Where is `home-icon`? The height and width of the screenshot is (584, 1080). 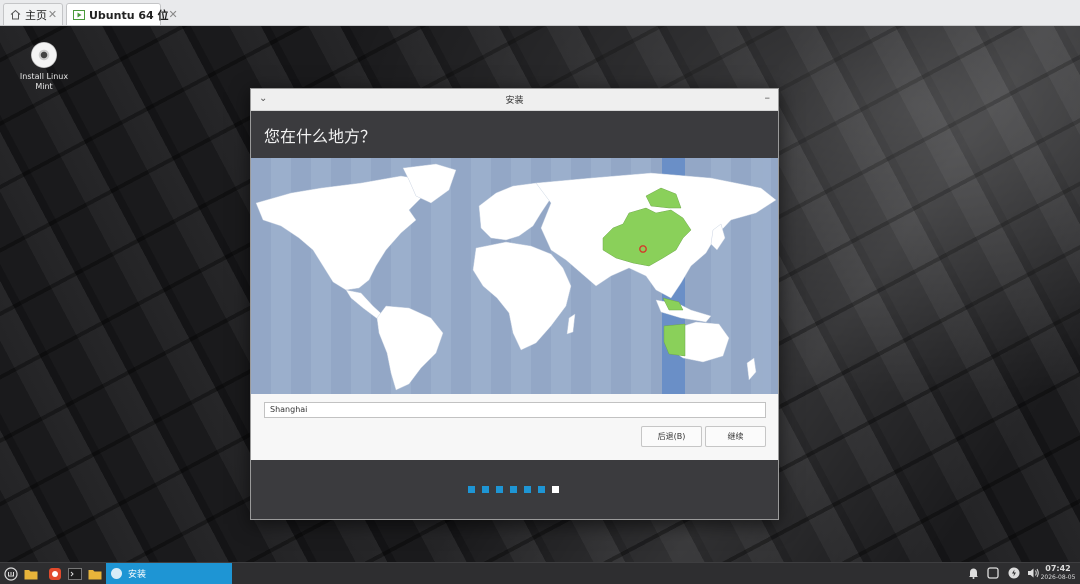
home-icon is located at coordinates (15, 15).